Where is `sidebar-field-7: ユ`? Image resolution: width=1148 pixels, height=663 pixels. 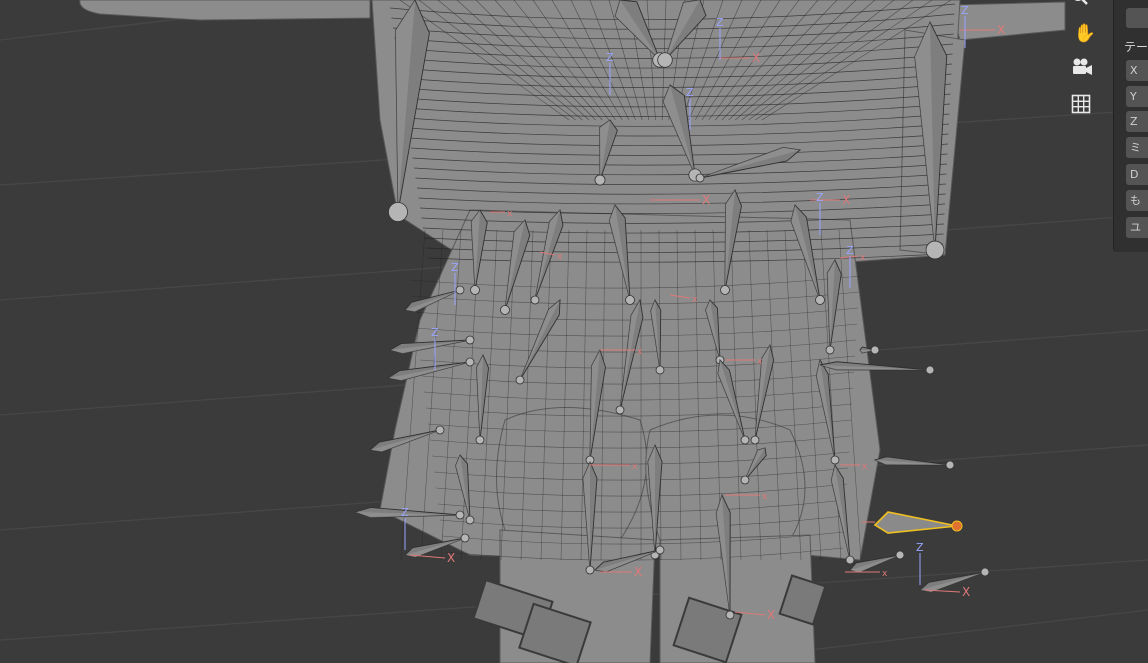 sidebar-field-7: ユ is located at coordinates (1137, 227).